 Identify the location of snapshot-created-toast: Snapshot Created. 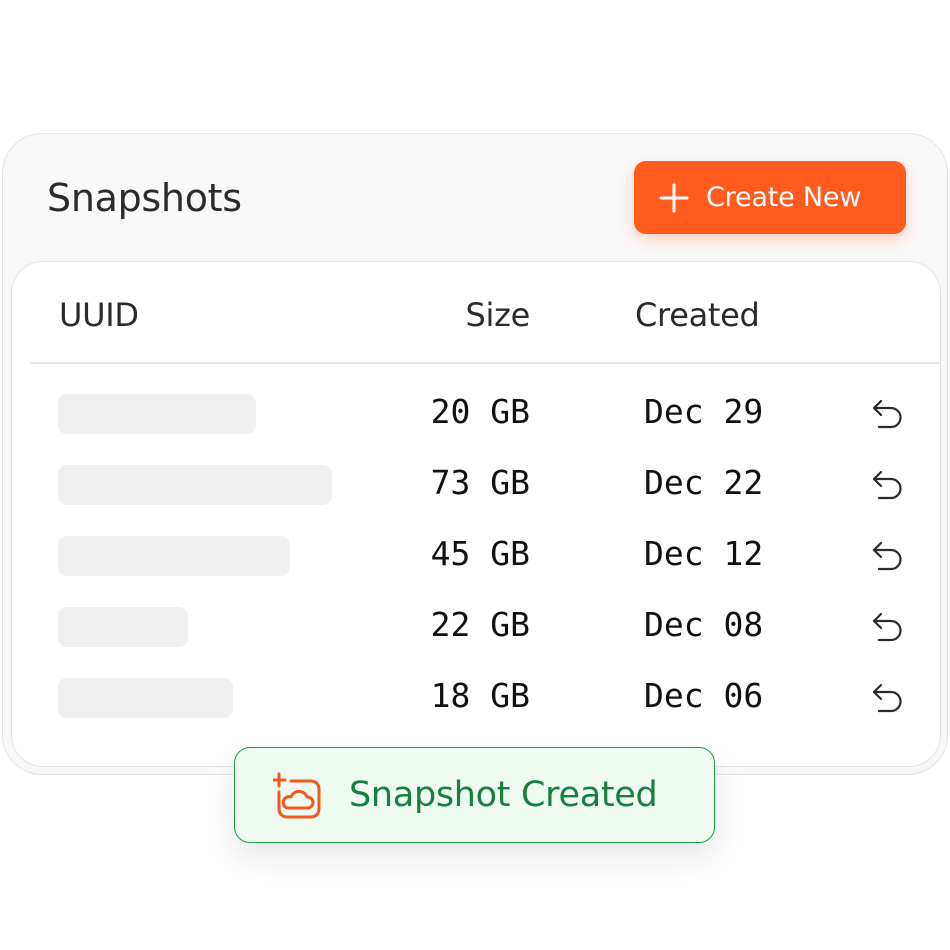
(474, 795).